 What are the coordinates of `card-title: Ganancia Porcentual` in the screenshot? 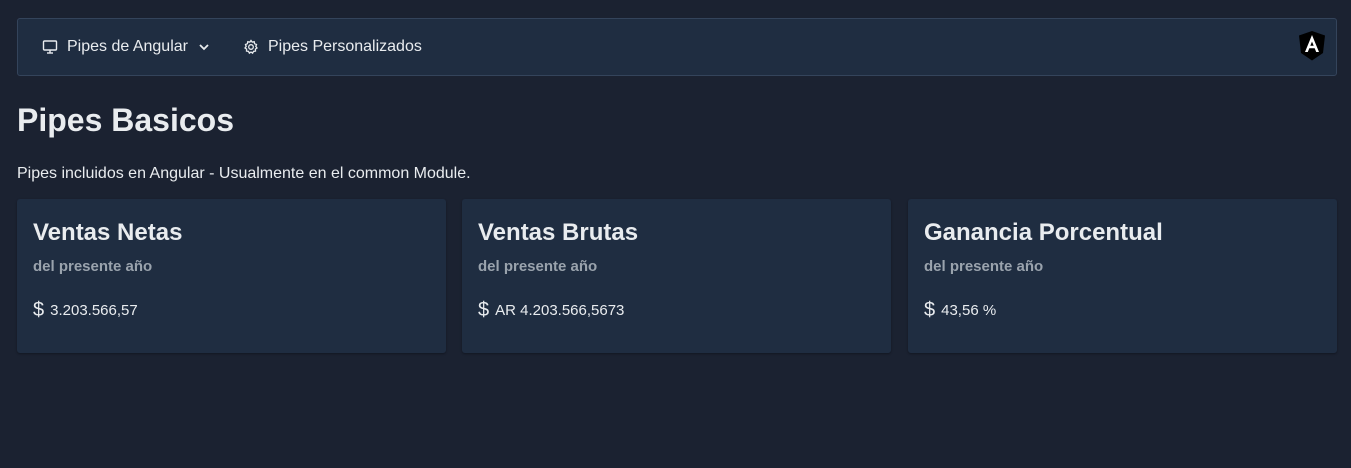 It's located at (1043, 232).